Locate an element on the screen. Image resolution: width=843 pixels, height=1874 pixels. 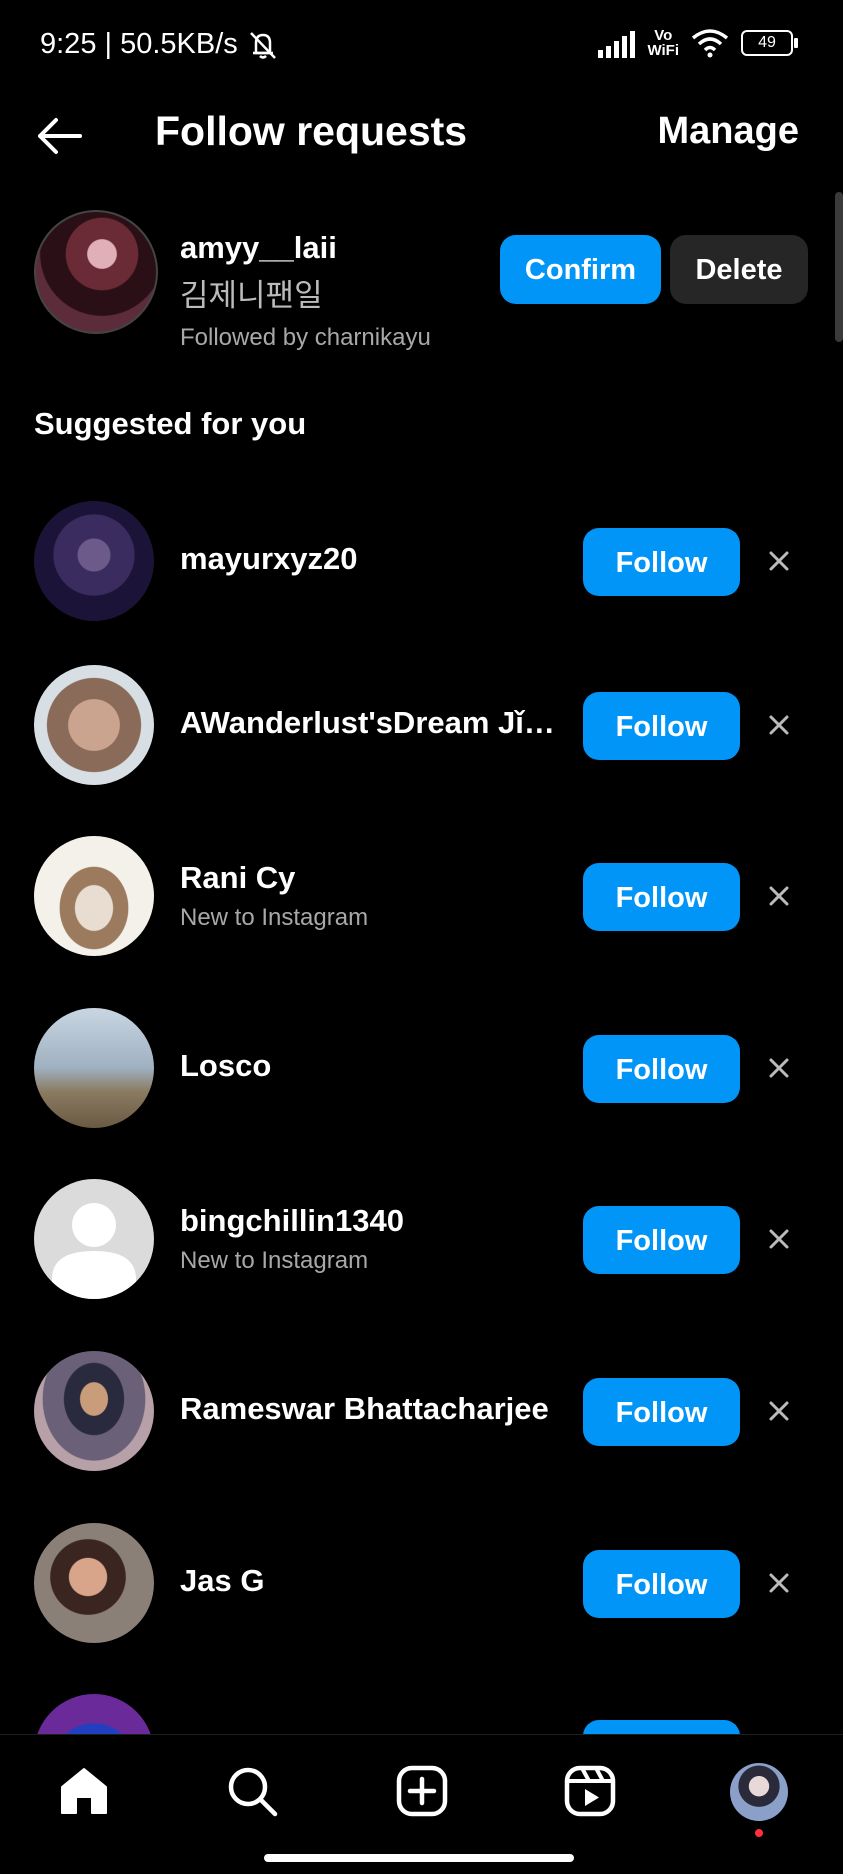
header: Follow requests Manage is located at coordinates (421, 136).